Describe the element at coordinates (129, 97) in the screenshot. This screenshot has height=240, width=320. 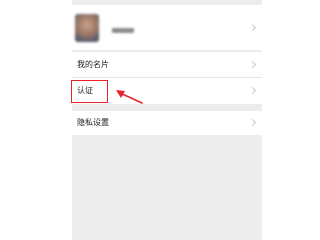
I see `red-arrow-icon` at that location.